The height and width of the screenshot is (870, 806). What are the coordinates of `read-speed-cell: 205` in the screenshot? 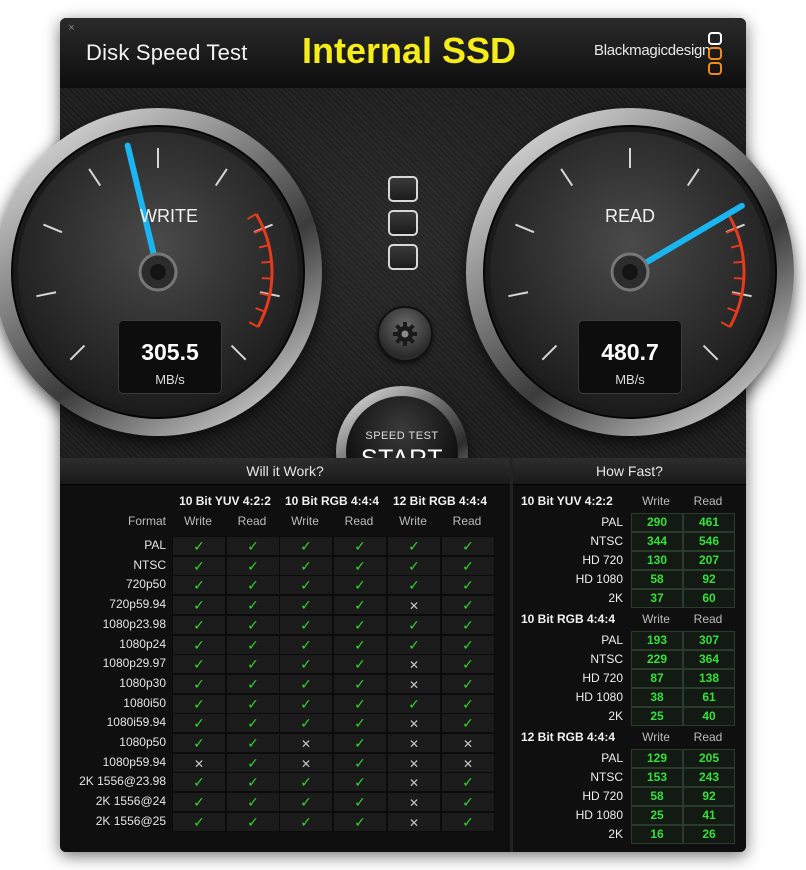 It's located at (709, 758).